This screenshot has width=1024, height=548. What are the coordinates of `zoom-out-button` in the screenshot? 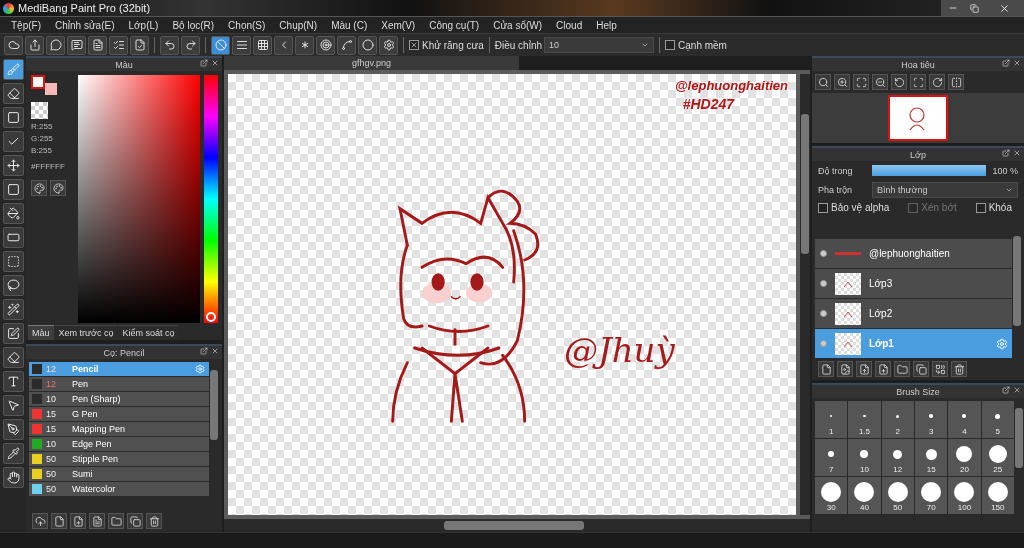 It's located at (880, 82).